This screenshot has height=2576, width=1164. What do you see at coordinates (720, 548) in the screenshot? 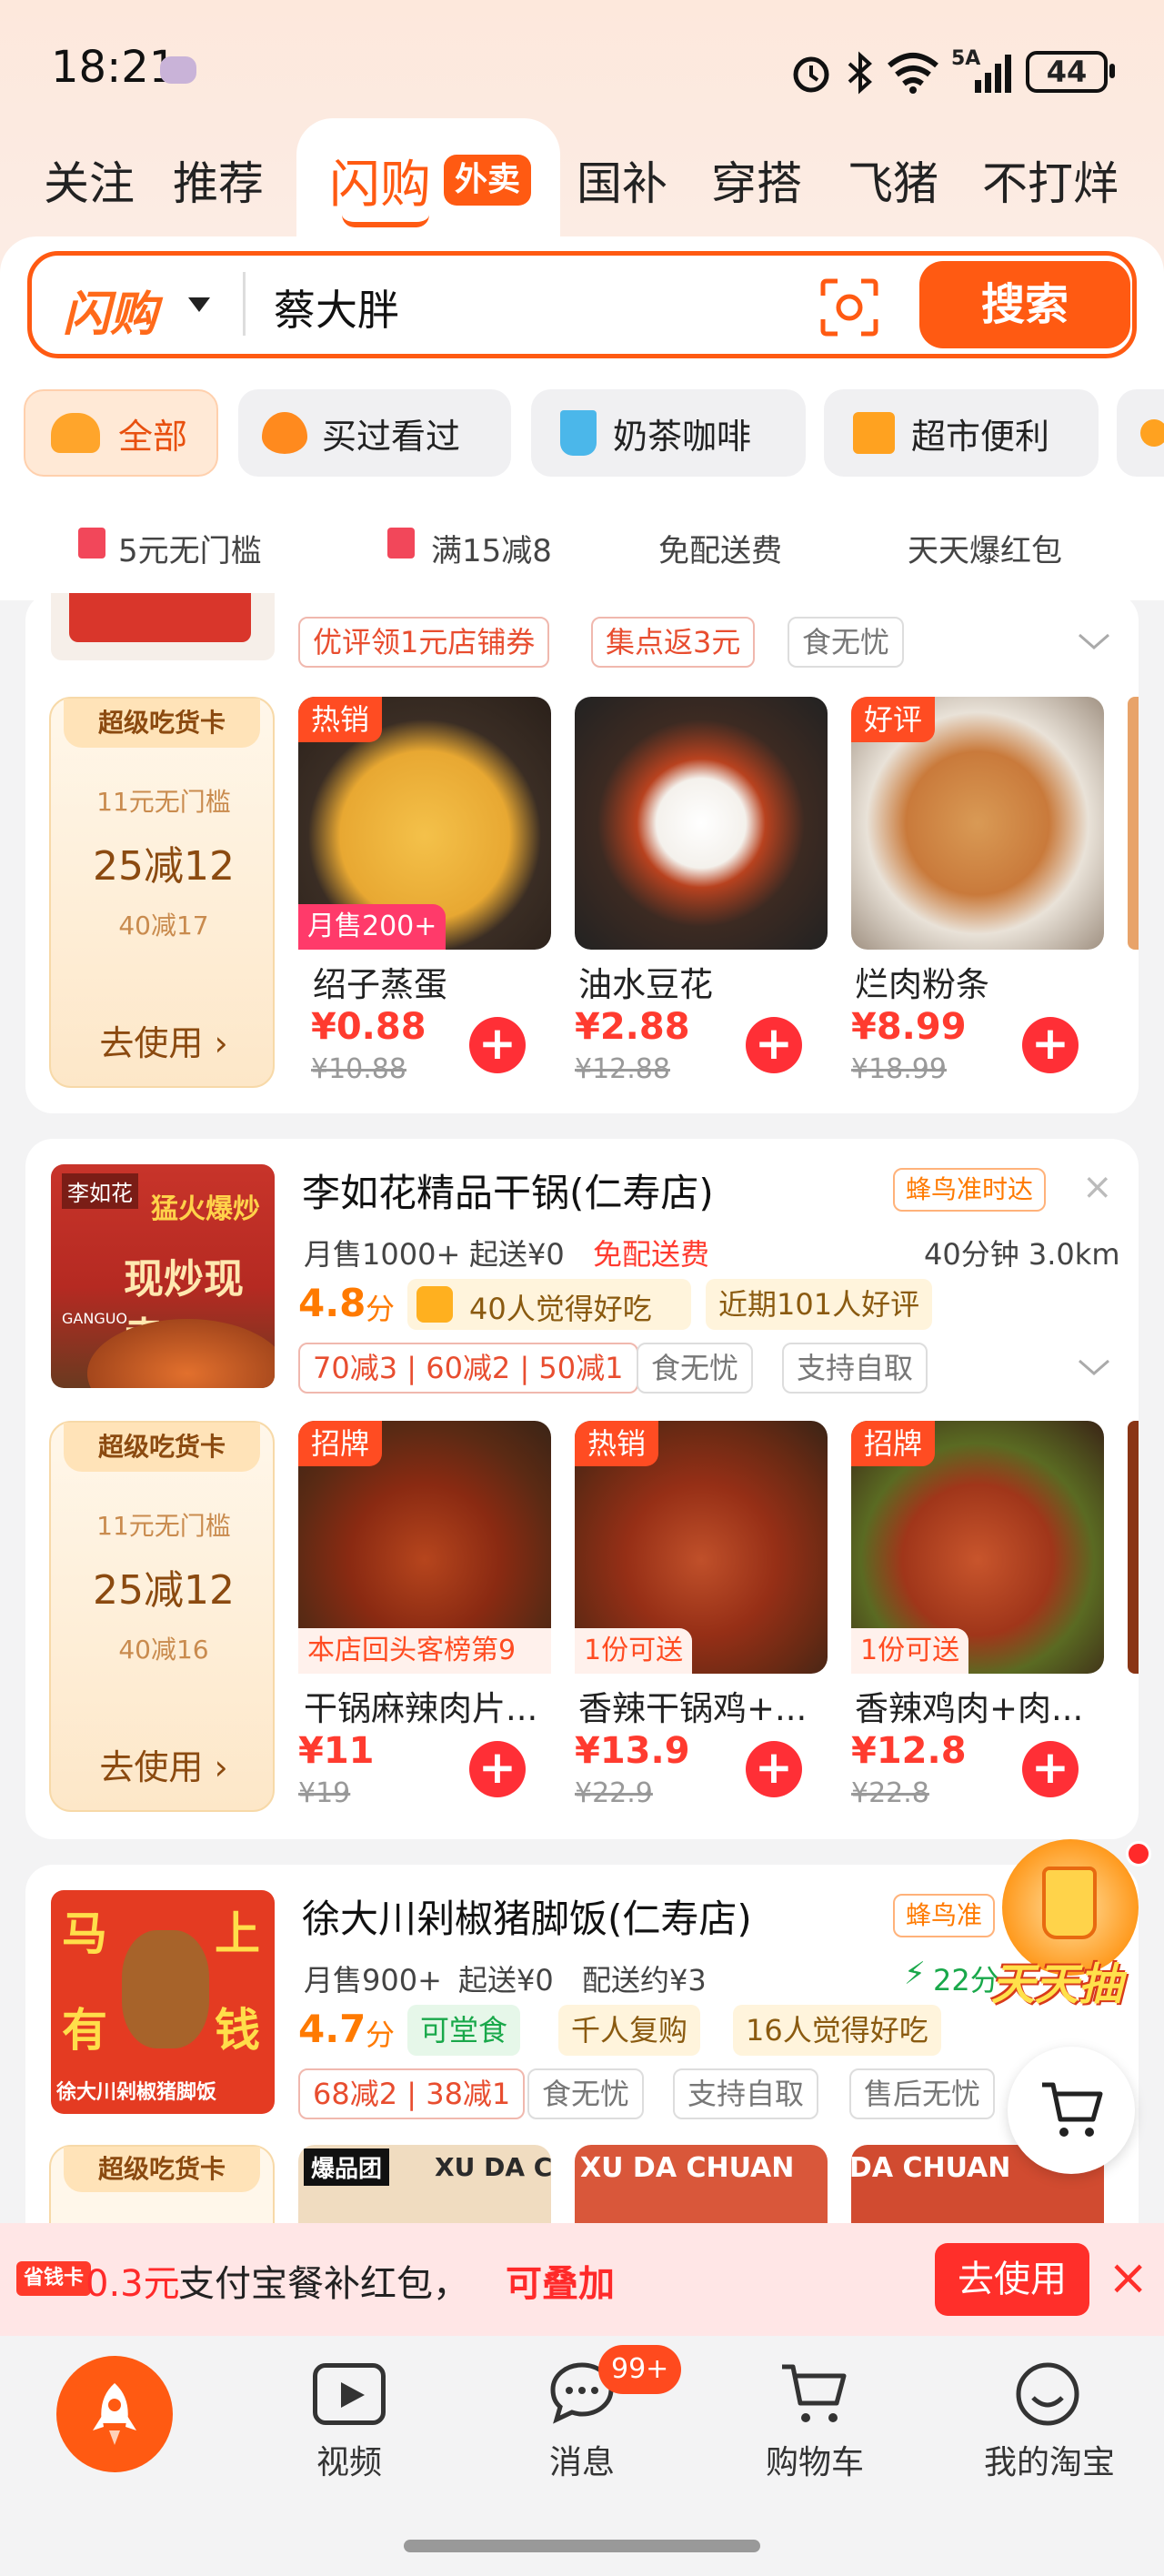
I see `promo-free-delivery: 免配送费` at bounding box center [720, 548].